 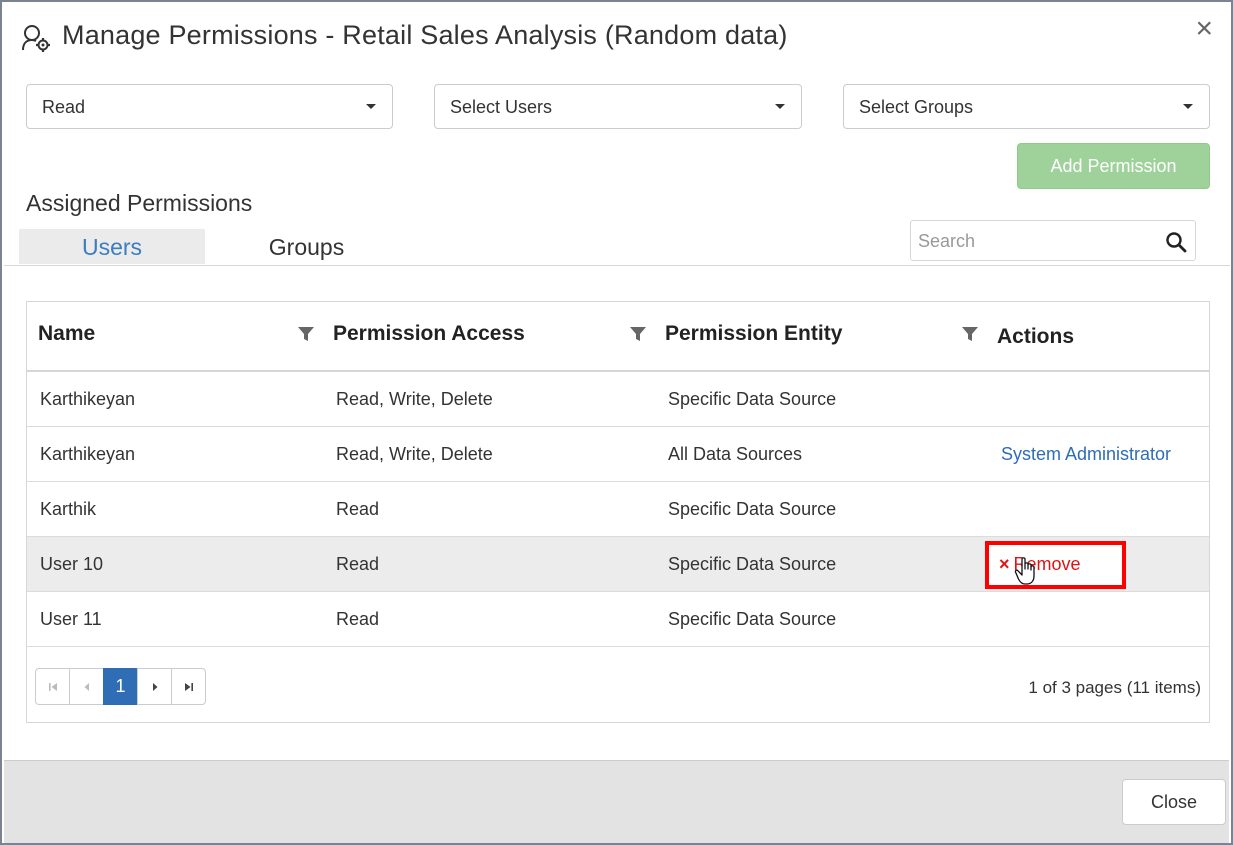 What do you see at coordinates (139, 203) in the screenshot?
I see `assigned-permissions-heading: Assigned Permissions` at bounding box center [139, 203].